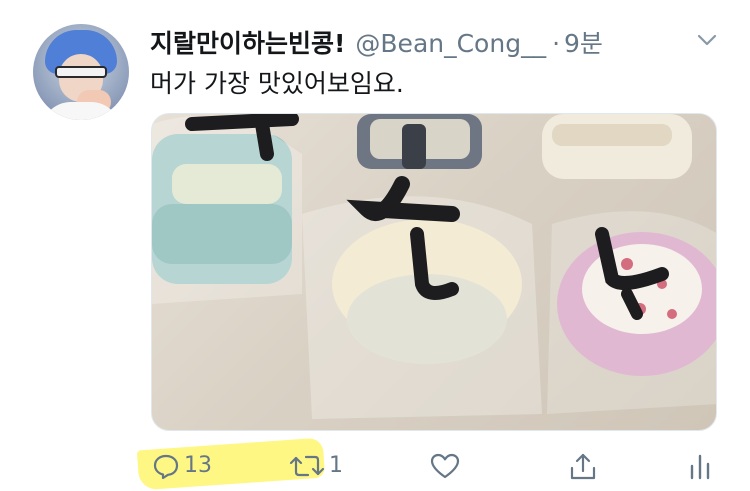  Describe the element at coordinates (419, 141) in the screenshot. I see `macaron-grey` at that location.